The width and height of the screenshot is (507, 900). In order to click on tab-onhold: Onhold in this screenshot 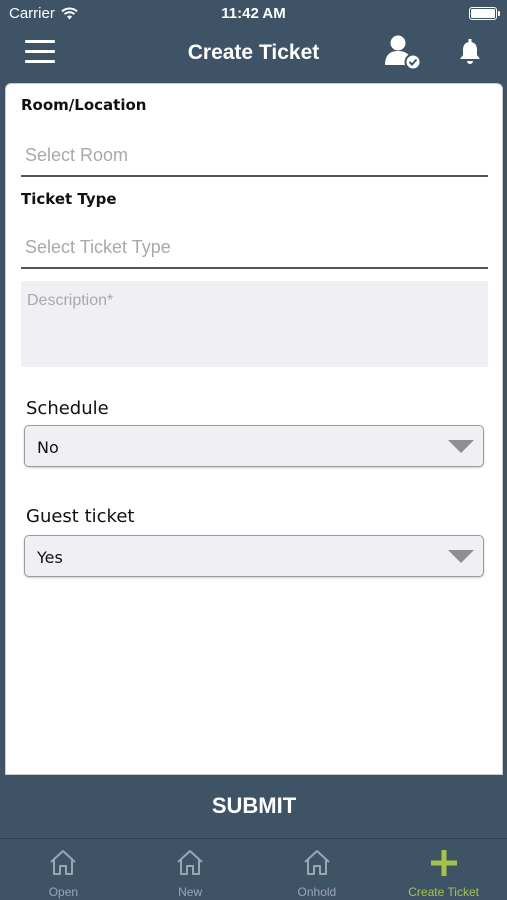, I will do `click(317, 869)`.